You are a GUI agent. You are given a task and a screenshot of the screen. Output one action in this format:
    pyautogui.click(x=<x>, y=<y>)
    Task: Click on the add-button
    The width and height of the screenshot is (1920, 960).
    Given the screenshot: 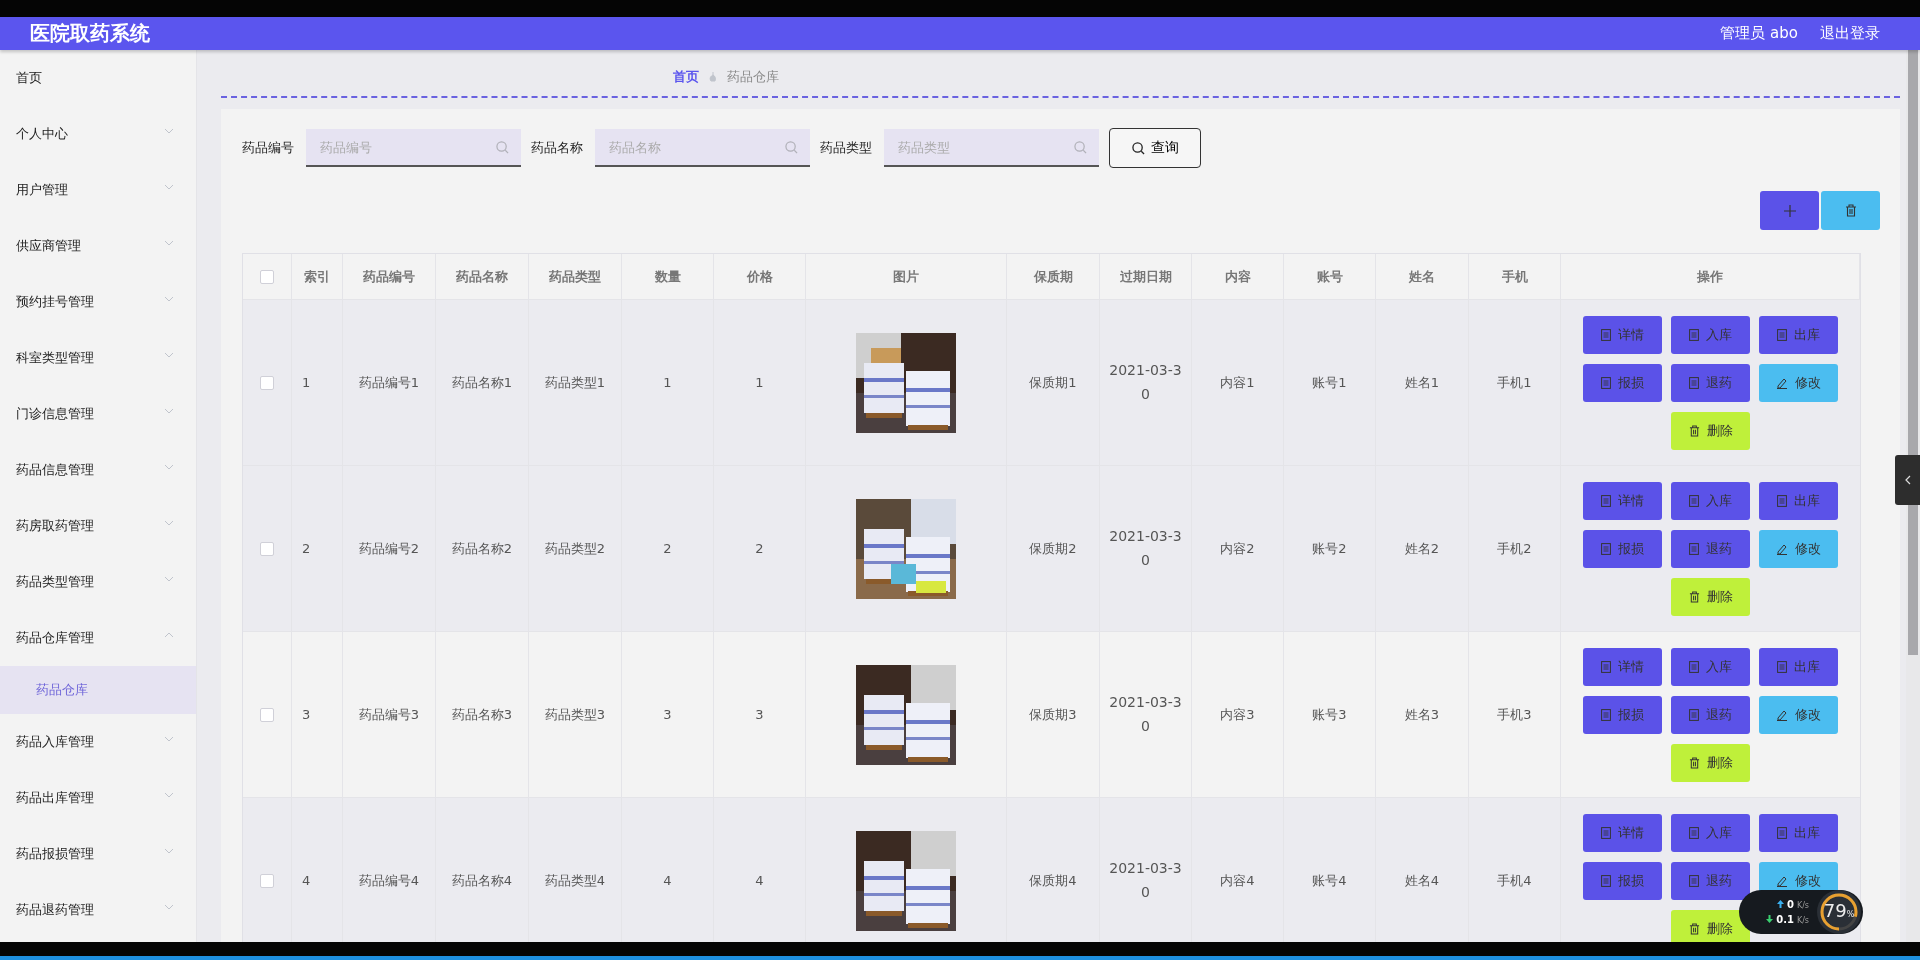 What is the action you would take?
    pyautogui.click(x=1789, y=210)
    